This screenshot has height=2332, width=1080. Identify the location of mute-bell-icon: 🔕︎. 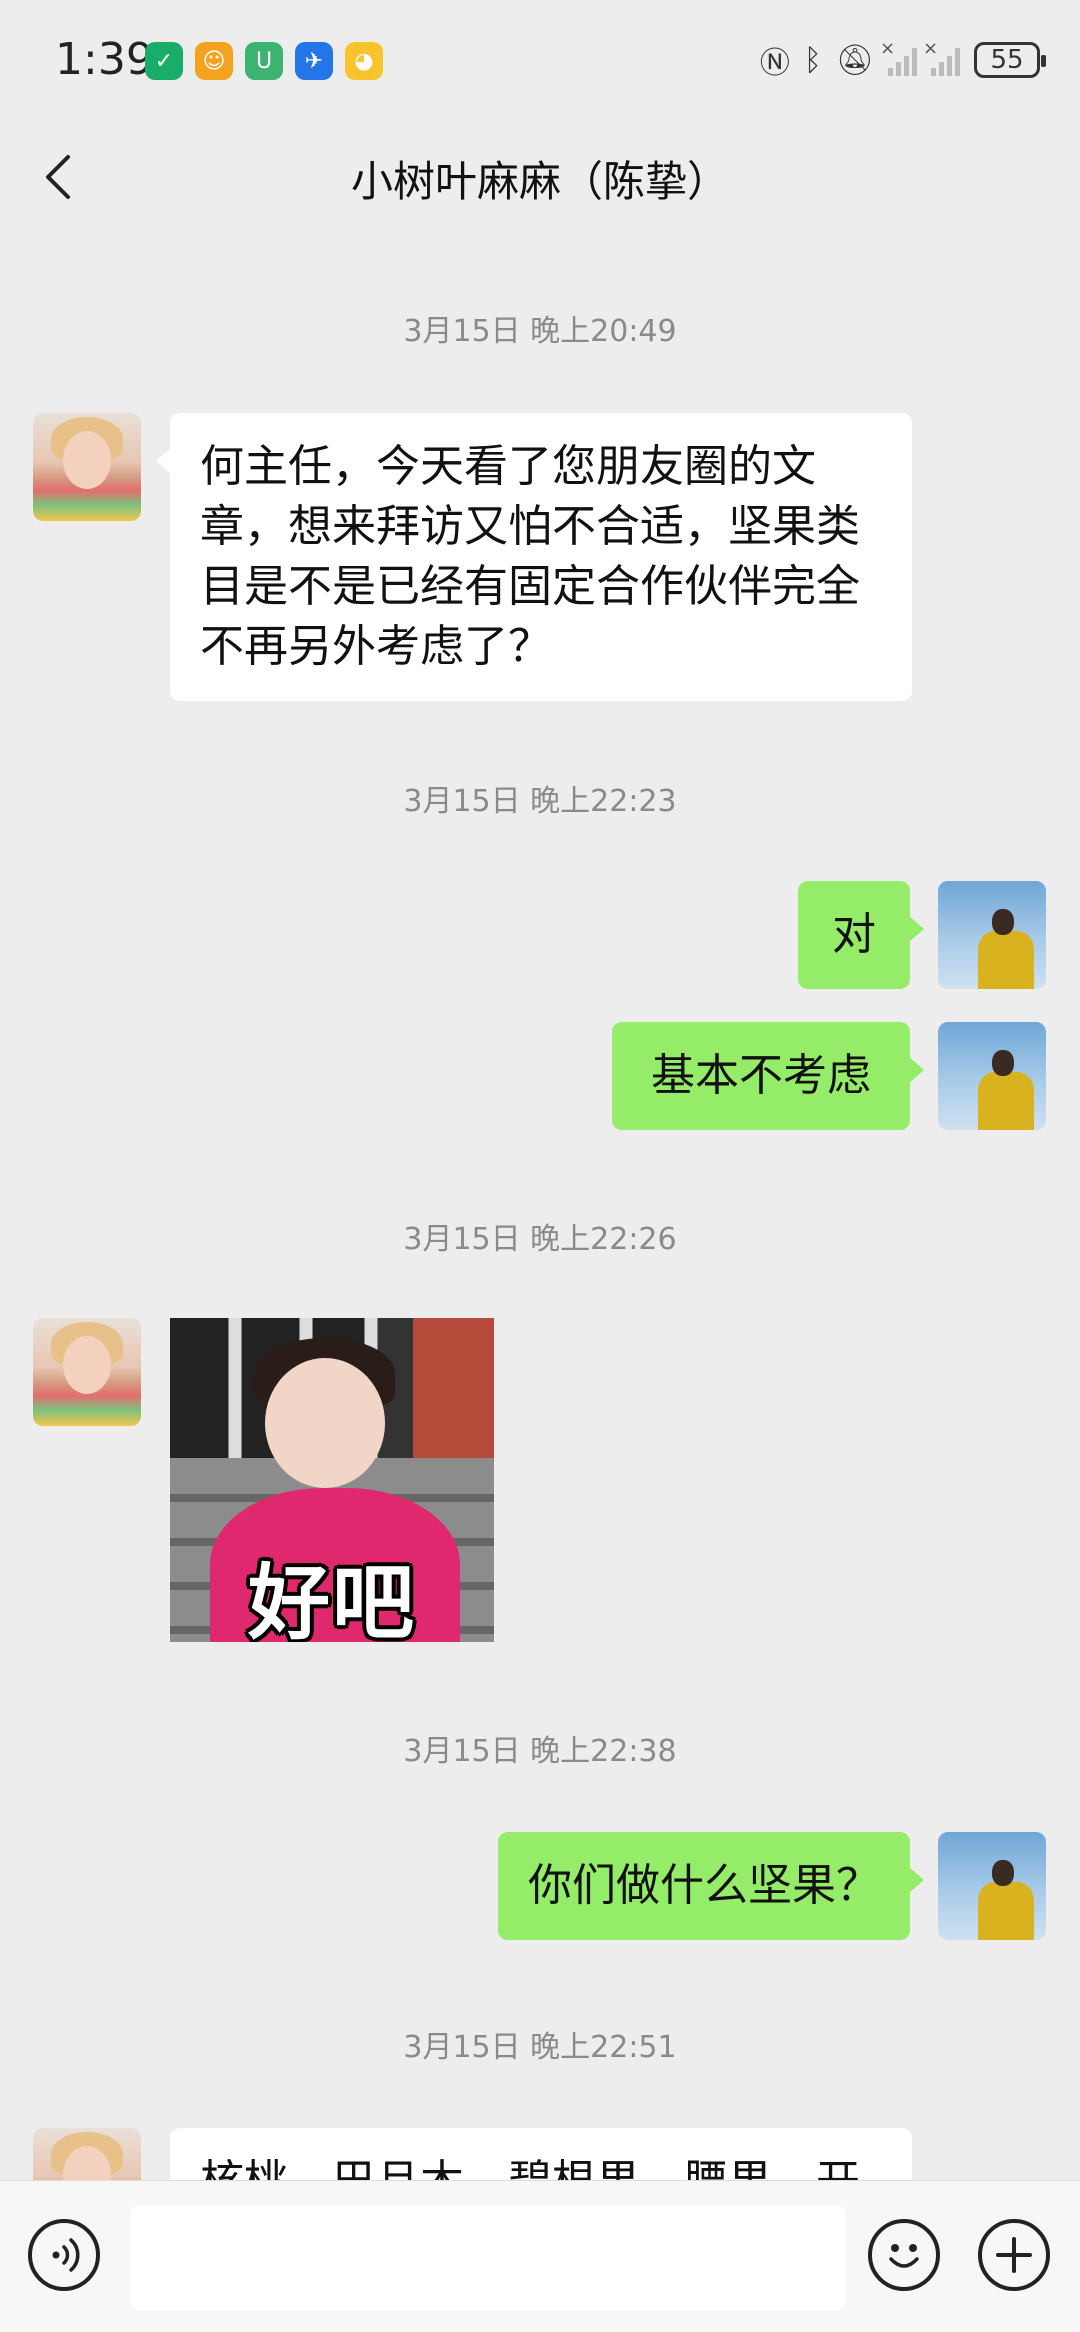
(854, 60).